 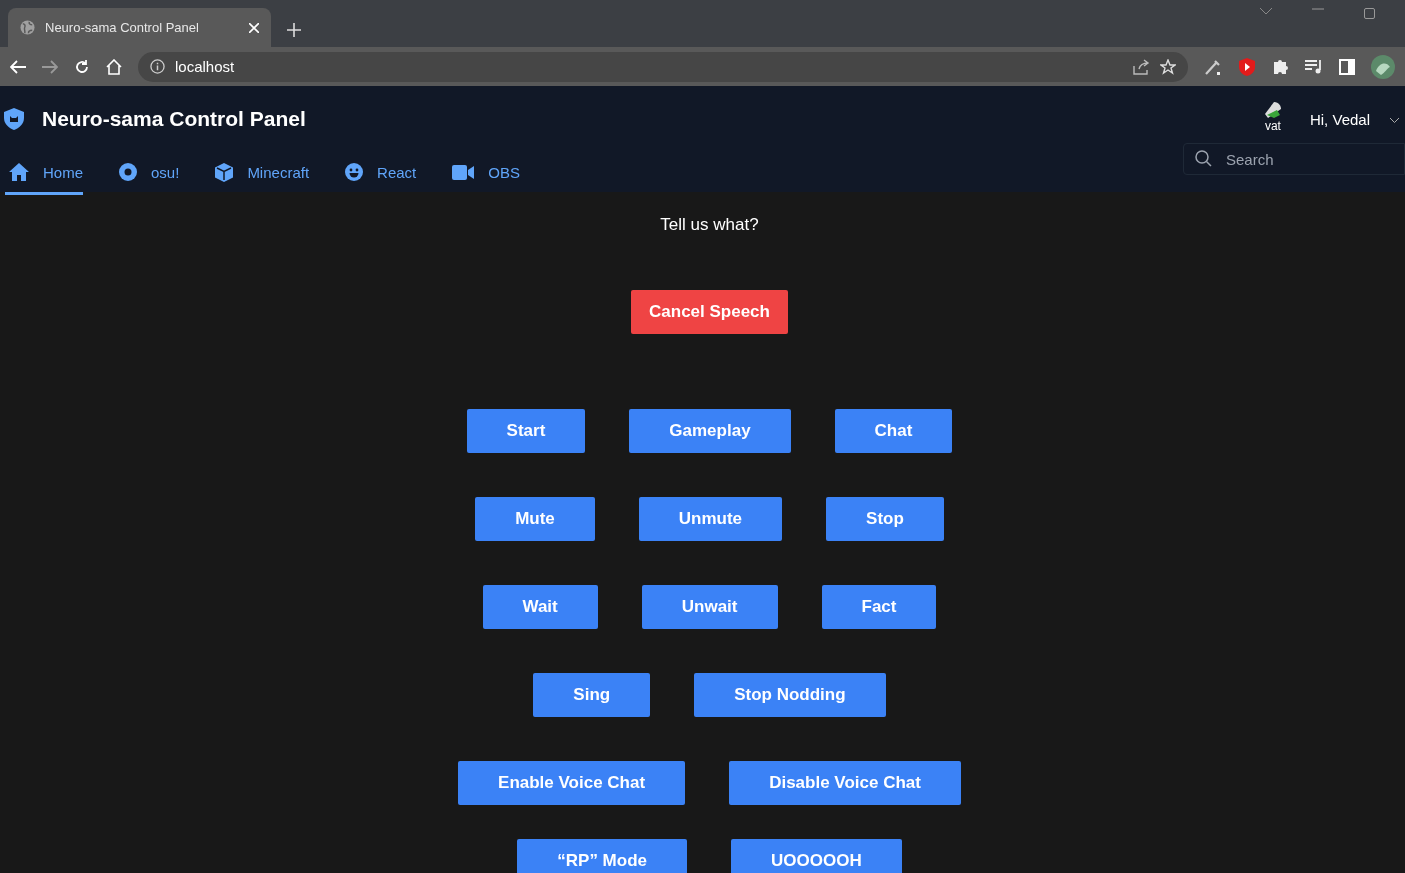 What do you see at coordinates (592, 695) in the screenshot?
I see `command-button: Sing` at bounding box center [592, 695].